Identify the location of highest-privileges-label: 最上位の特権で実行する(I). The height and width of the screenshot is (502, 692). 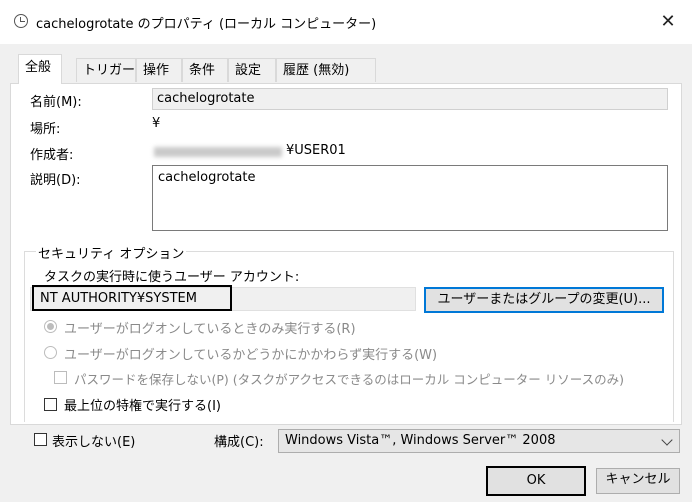
(142, 406).